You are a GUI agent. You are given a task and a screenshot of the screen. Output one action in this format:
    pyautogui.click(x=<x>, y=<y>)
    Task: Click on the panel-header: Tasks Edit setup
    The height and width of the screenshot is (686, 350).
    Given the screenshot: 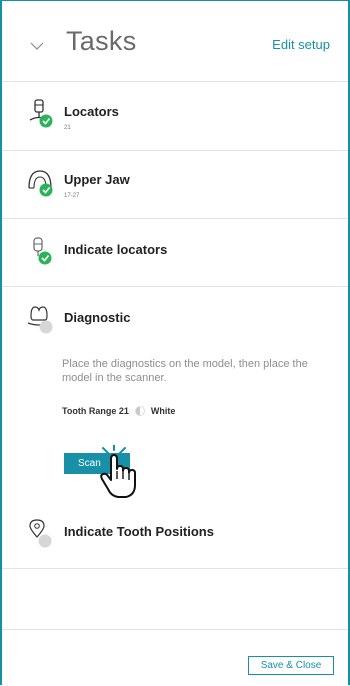 What is the action you would take?
    pyautogui.click(x=175, y=41)
    